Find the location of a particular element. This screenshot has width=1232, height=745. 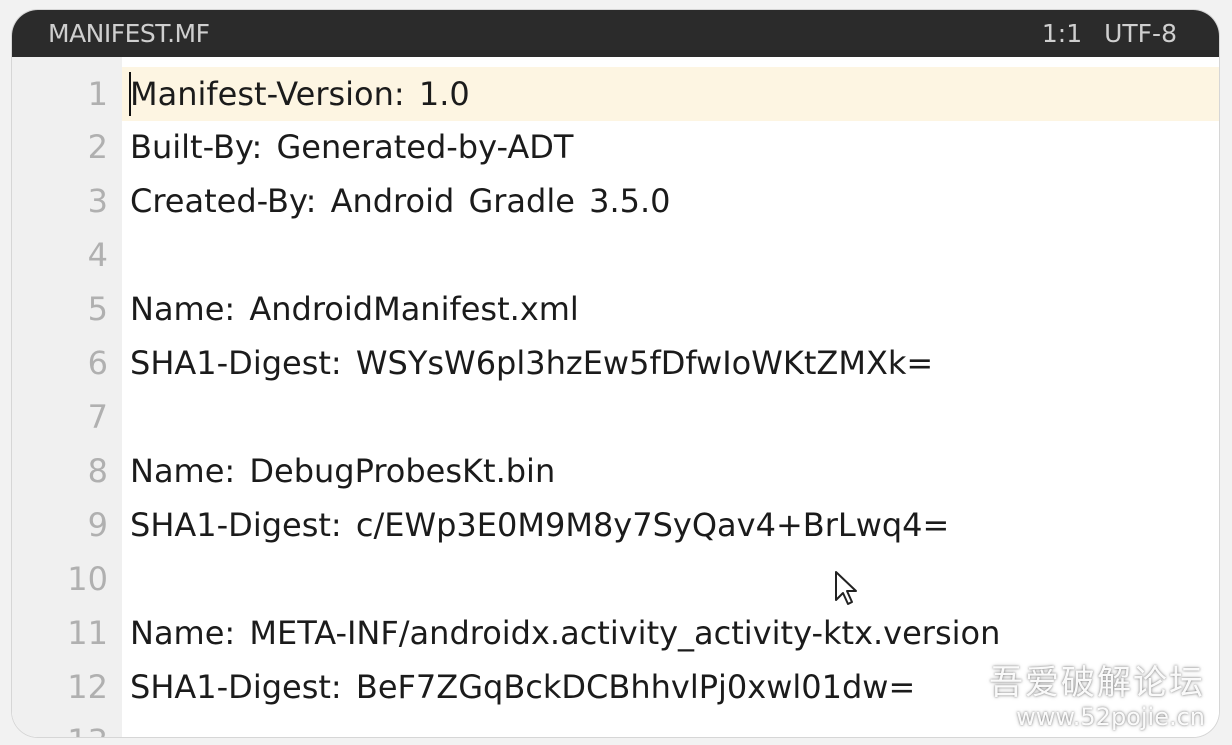

code-line-current: 1 Manifest-Version: 1.0 is located at coordinates (615, 94).